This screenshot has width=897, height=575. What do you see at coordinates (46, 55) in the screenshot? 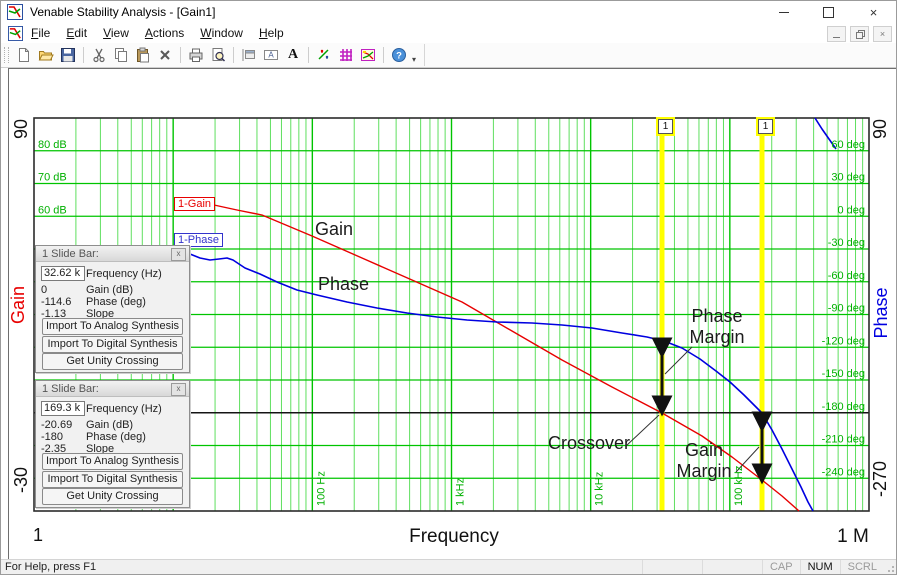
I see `open-icon` at bounding box center [46, 55].